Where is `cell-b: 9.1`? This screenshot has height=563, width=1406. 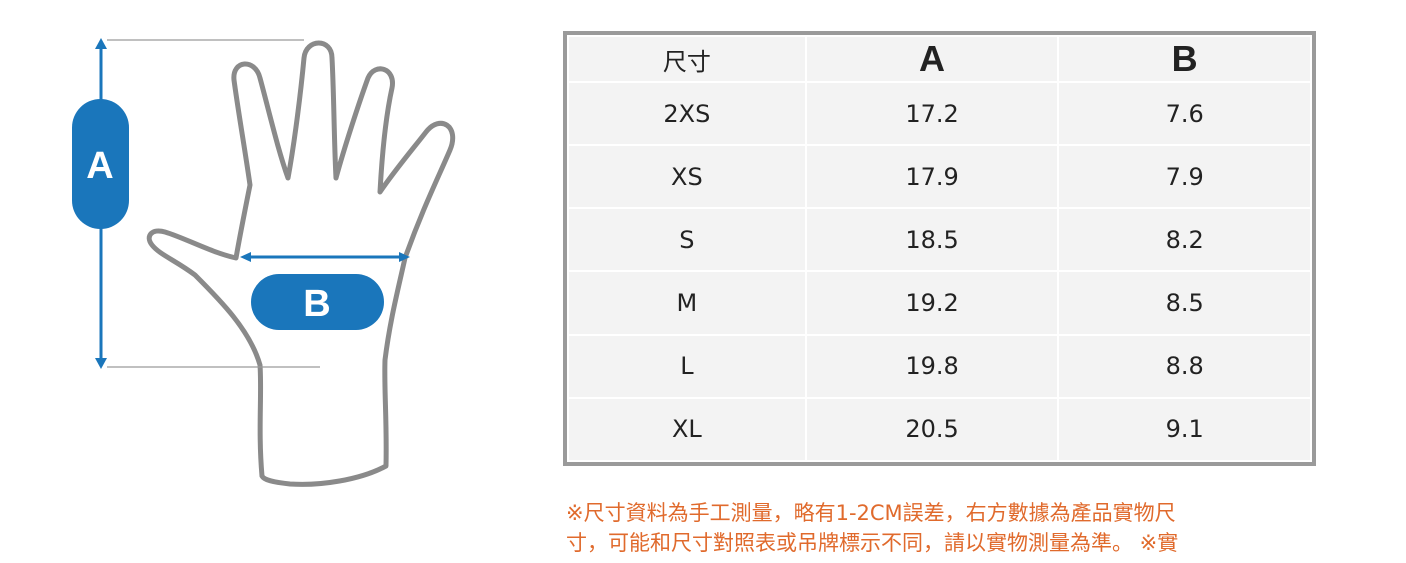 cell-b: 9.1 is located at coordinates (1184, 429).